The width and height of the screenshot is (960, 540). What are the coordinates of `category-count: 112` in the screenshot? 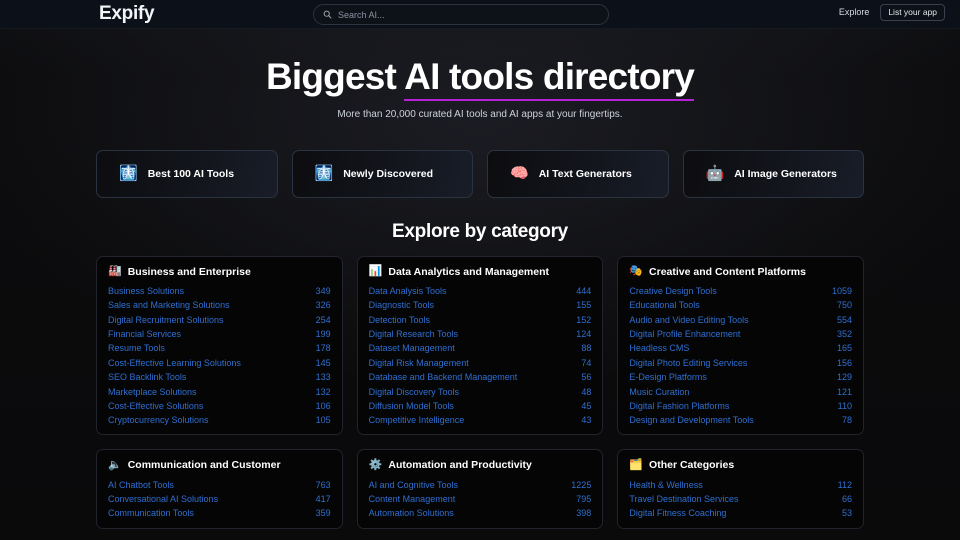 It's located at (844, 484).